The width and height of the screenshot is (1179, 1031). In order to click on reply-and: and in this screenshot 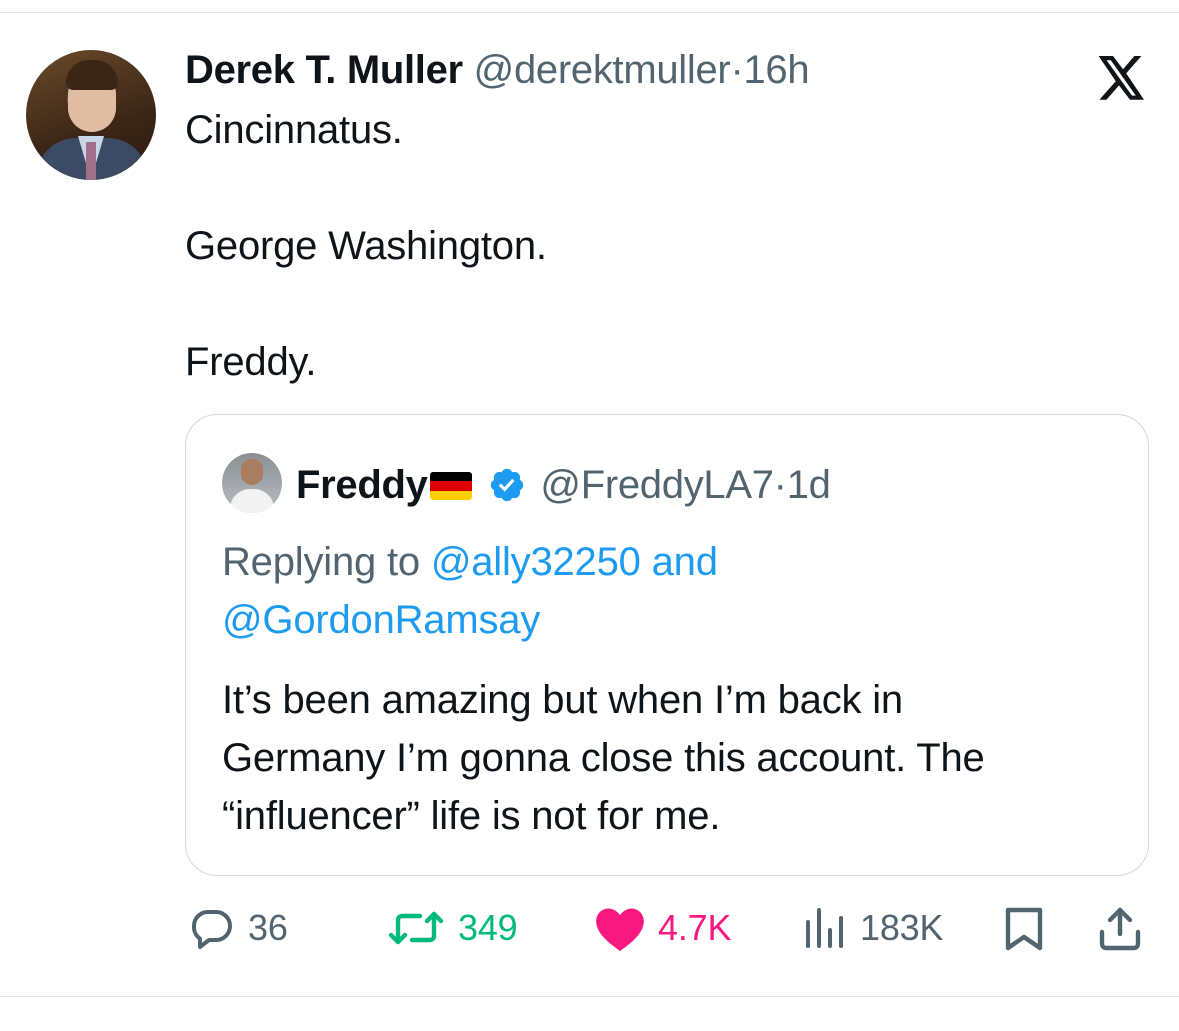, I will do `click(685, 562)`.